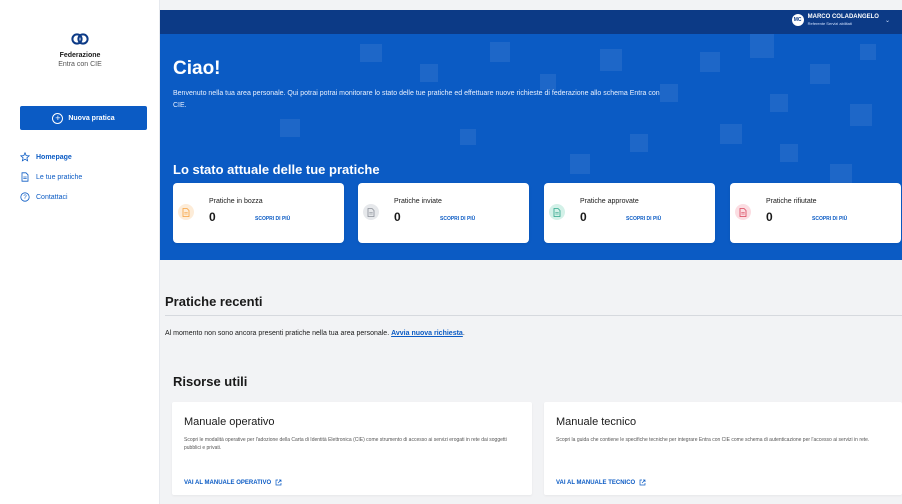 The image size is (902, 504). I want to click on card-title: Pratiche approvate, so click(609, 201).